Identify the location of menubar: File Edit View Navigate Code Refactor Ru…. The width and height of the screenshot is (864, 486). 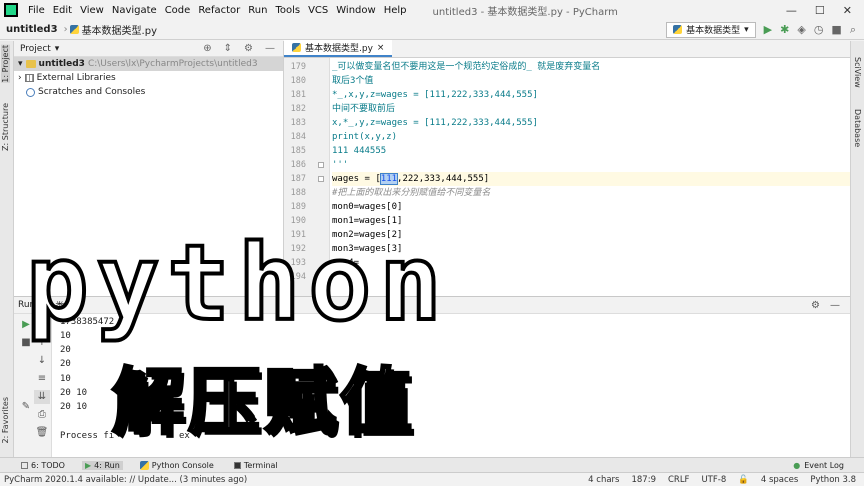
(432, 10).